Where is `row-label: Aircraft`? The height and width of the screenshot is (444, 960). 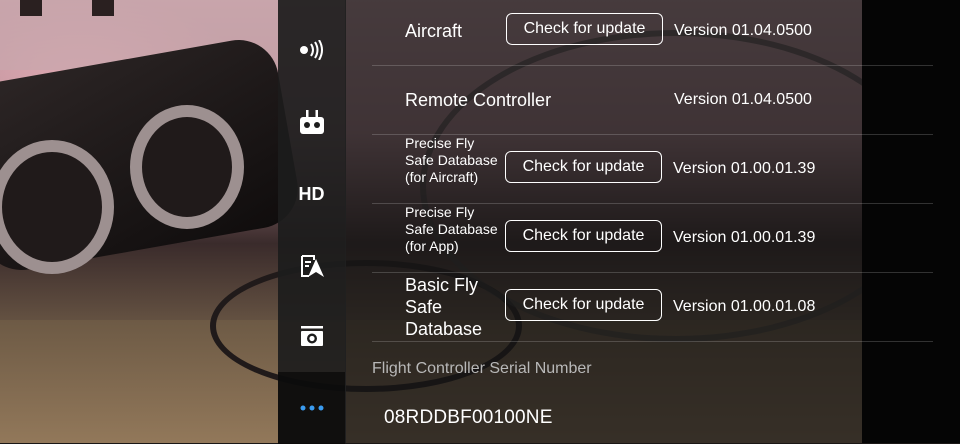 row-label: Aircraft is located at coordinates (434, 31).